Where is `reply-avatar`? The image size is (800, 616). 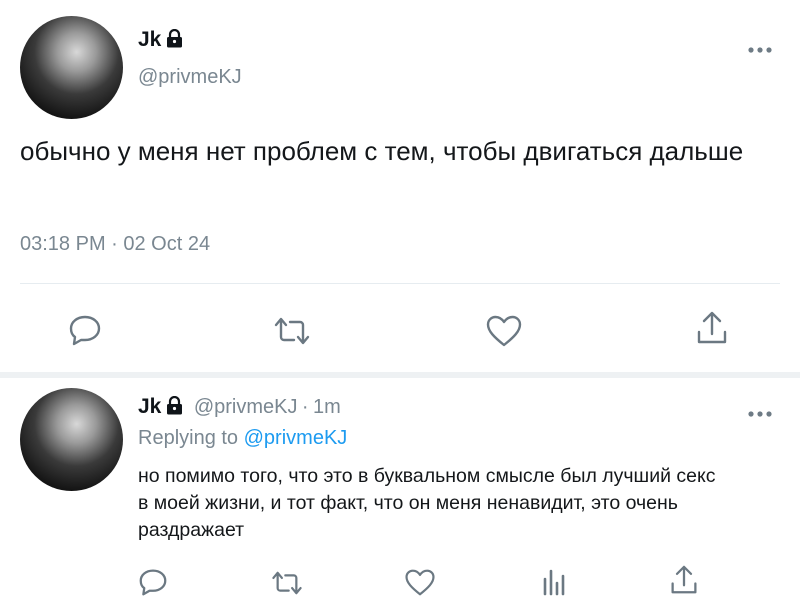 reply-avatar is located at coordinates (71, 439).